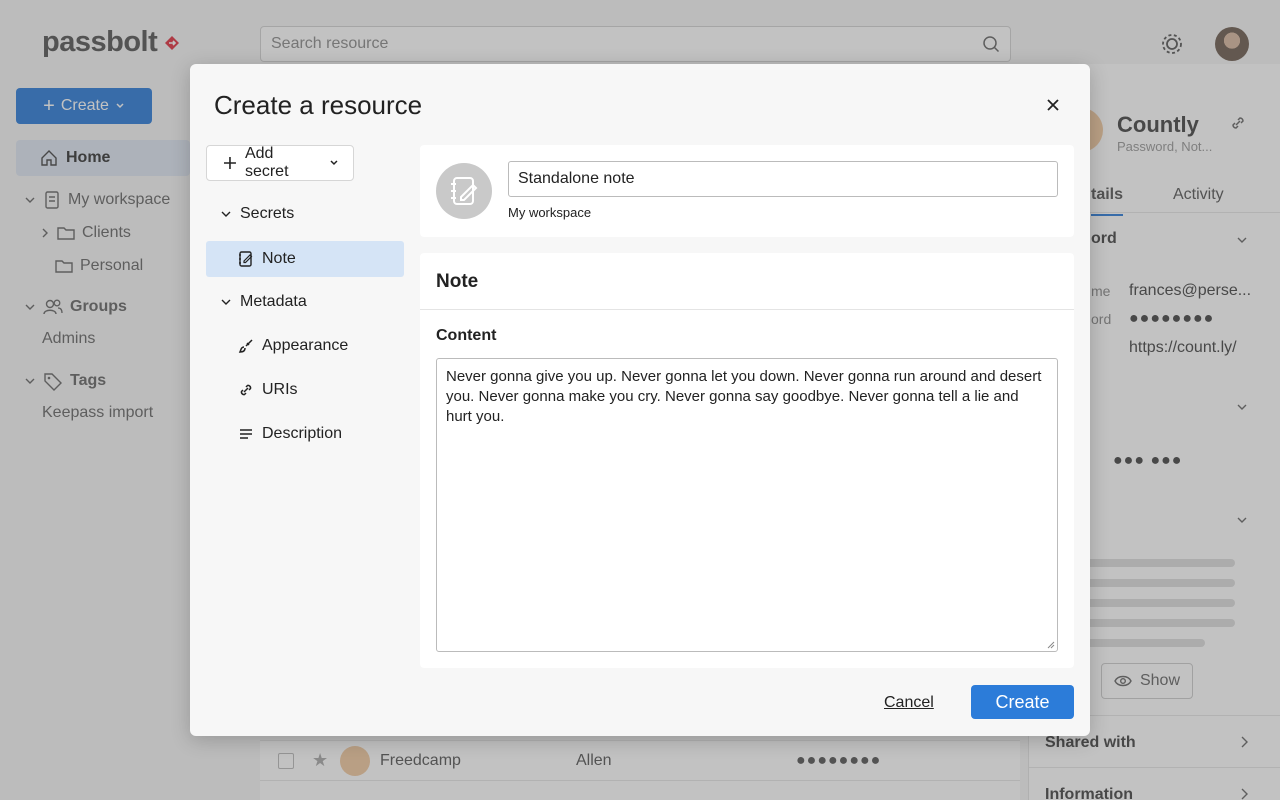 The height and width of the screenshot is (800, 1280). Describe the element at coordinates (318, 105) in the screenshot. I see `dialog-title: Create a resource` at that location.